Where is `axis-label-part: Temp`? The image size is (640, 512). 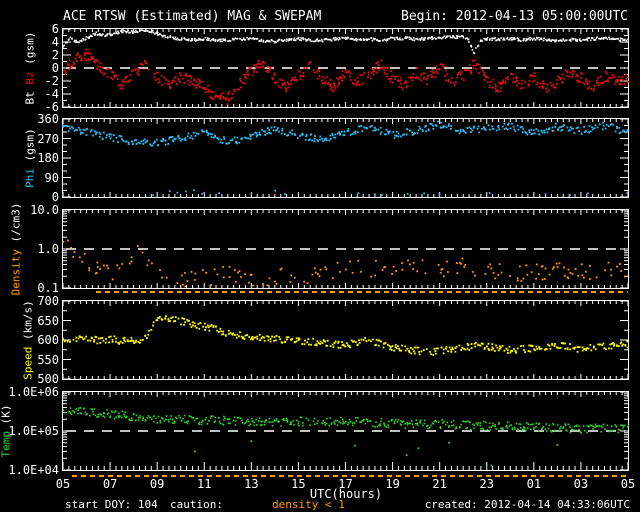 axis-label-part: Temp is located at coordinates (6, 444).